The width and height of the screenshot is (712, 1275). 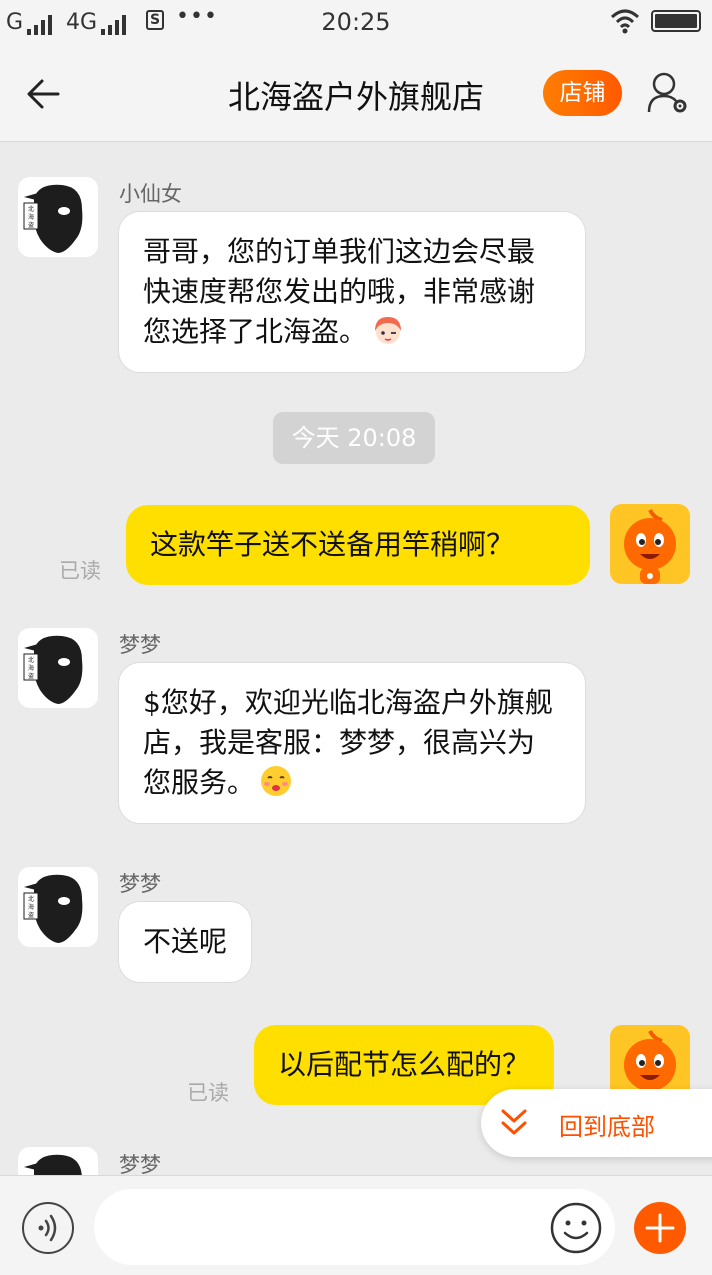 I want to click on user-settings-icon, so click(x=668, y=93).